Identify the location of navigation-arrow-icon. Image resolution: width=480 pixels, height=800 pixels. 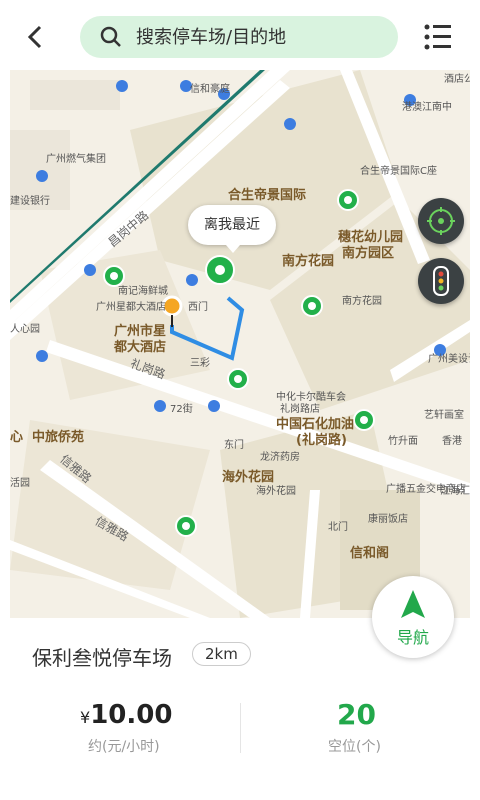
(413, 604).